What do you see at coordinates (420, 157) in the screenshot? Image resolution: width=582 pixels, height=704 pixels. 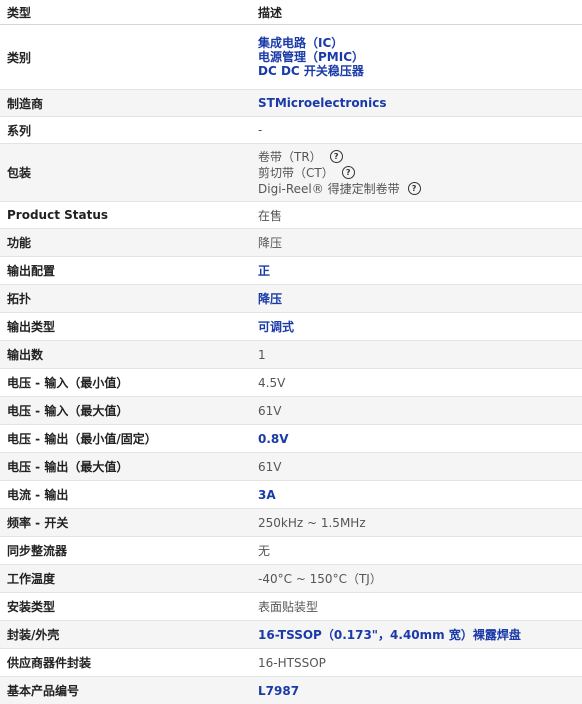 I see `packaging-option: 卷带（TR） ?` at bounding box center [420, 157].